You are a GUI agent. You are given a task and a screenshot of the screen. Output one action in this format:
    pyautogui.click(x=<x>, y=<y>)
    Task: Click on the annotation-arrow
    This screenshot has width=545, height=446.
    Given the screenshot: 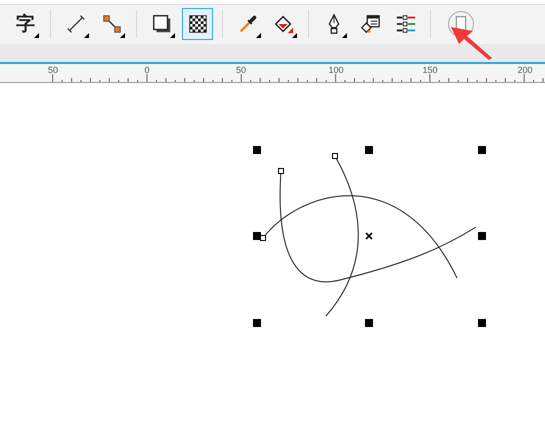 What is the action you would take?
    pyautogui.click(x=471, y=43)
    